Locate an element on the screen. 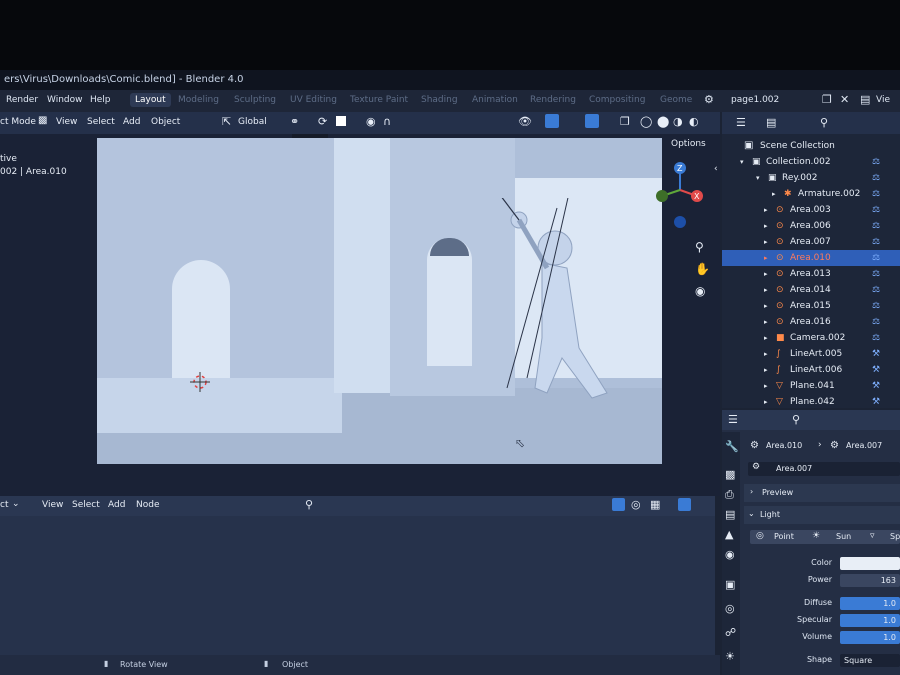 The image size is (900, 675). display-mode-icon: ▤ is located at coordinates (771, 122).